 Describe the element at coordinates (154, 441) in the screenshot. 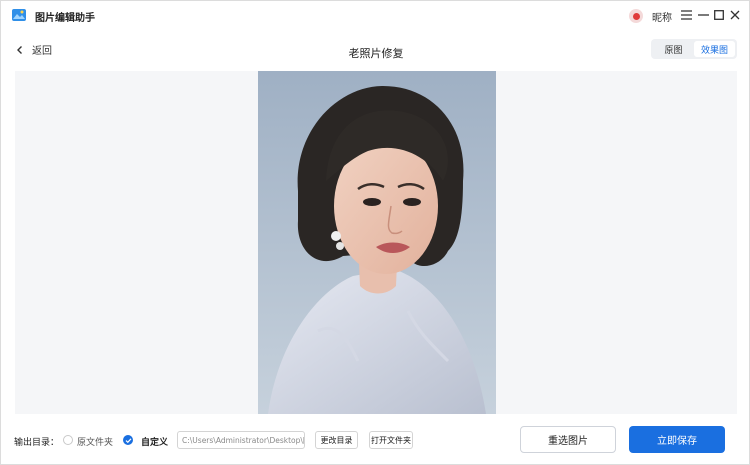

I see `option-custom-label: 自定义` at that location.